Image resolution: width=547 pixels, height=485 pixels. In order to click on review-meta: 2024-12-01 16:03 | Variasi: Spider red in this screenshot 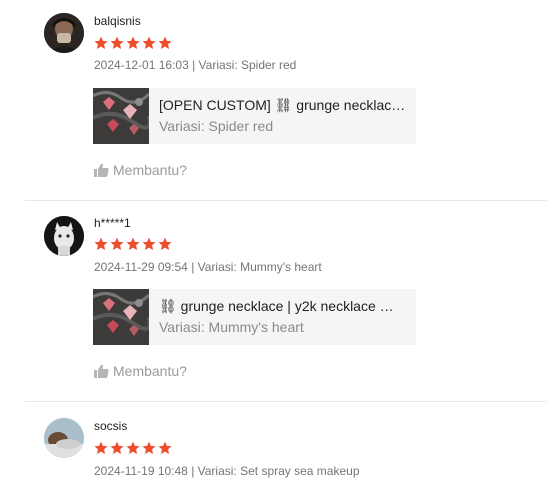, I will do `click(195, 65)`.